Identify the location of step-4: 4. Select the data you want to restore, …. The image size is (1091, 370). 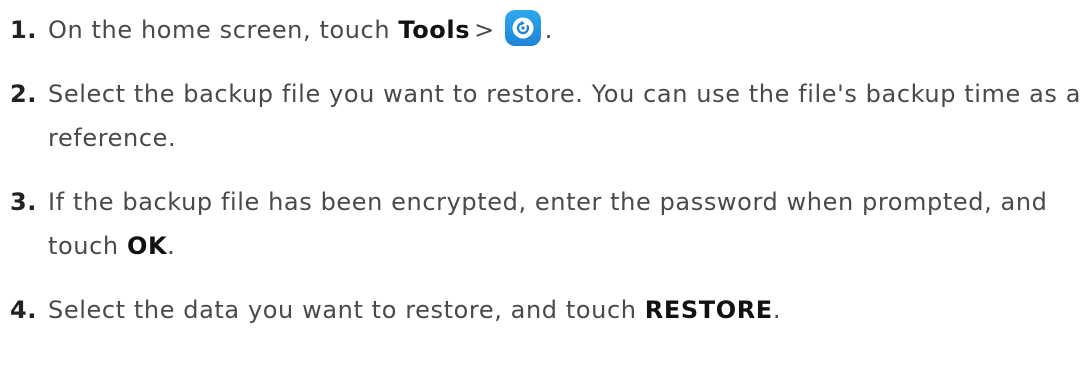
(550, 310).